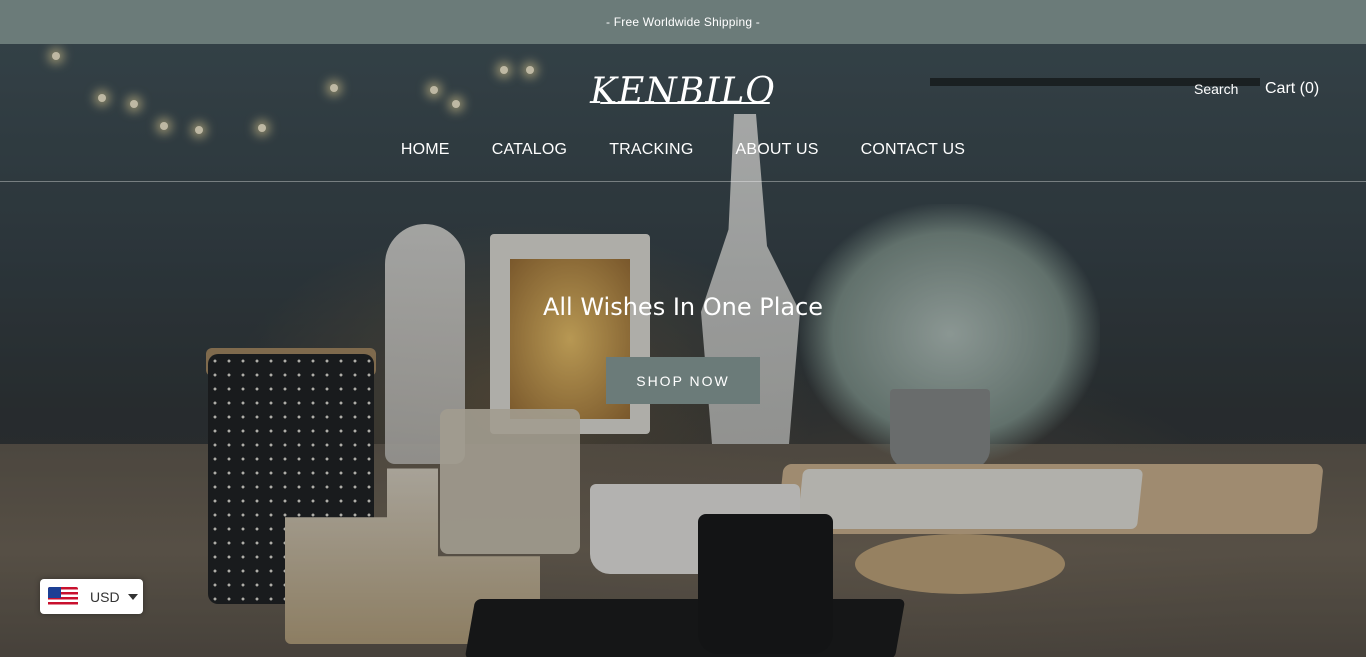 The image size is (1366, 657). I want to click on logo-swash, so click(685, 103).